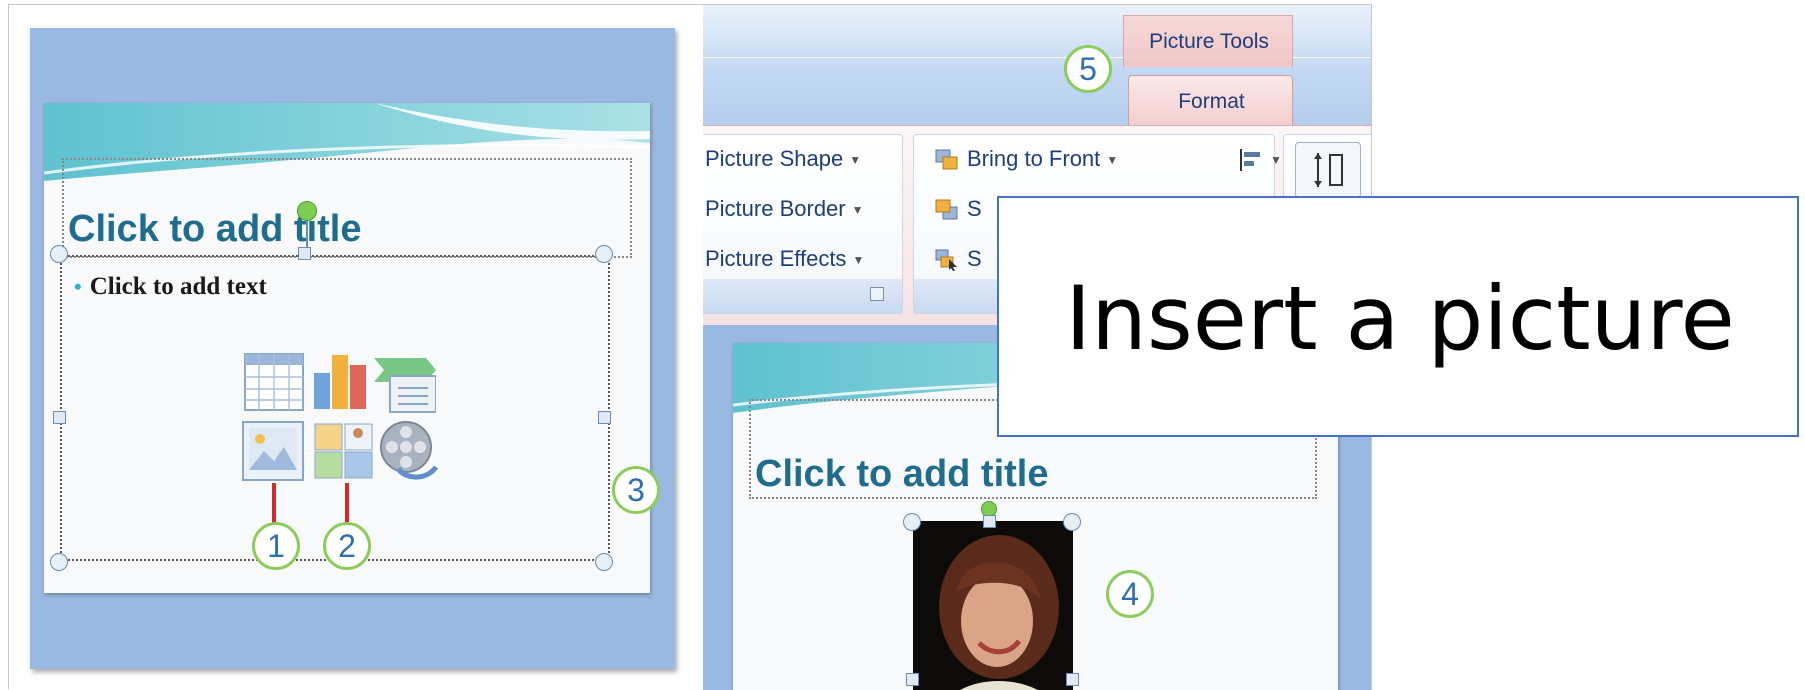 Image resolution: width=1805 pixels, height=690 pixels. What do you see at coordinates (989, 521) in the screenshot?
I see `picture-handle-top` at bounding box center [989, 521].